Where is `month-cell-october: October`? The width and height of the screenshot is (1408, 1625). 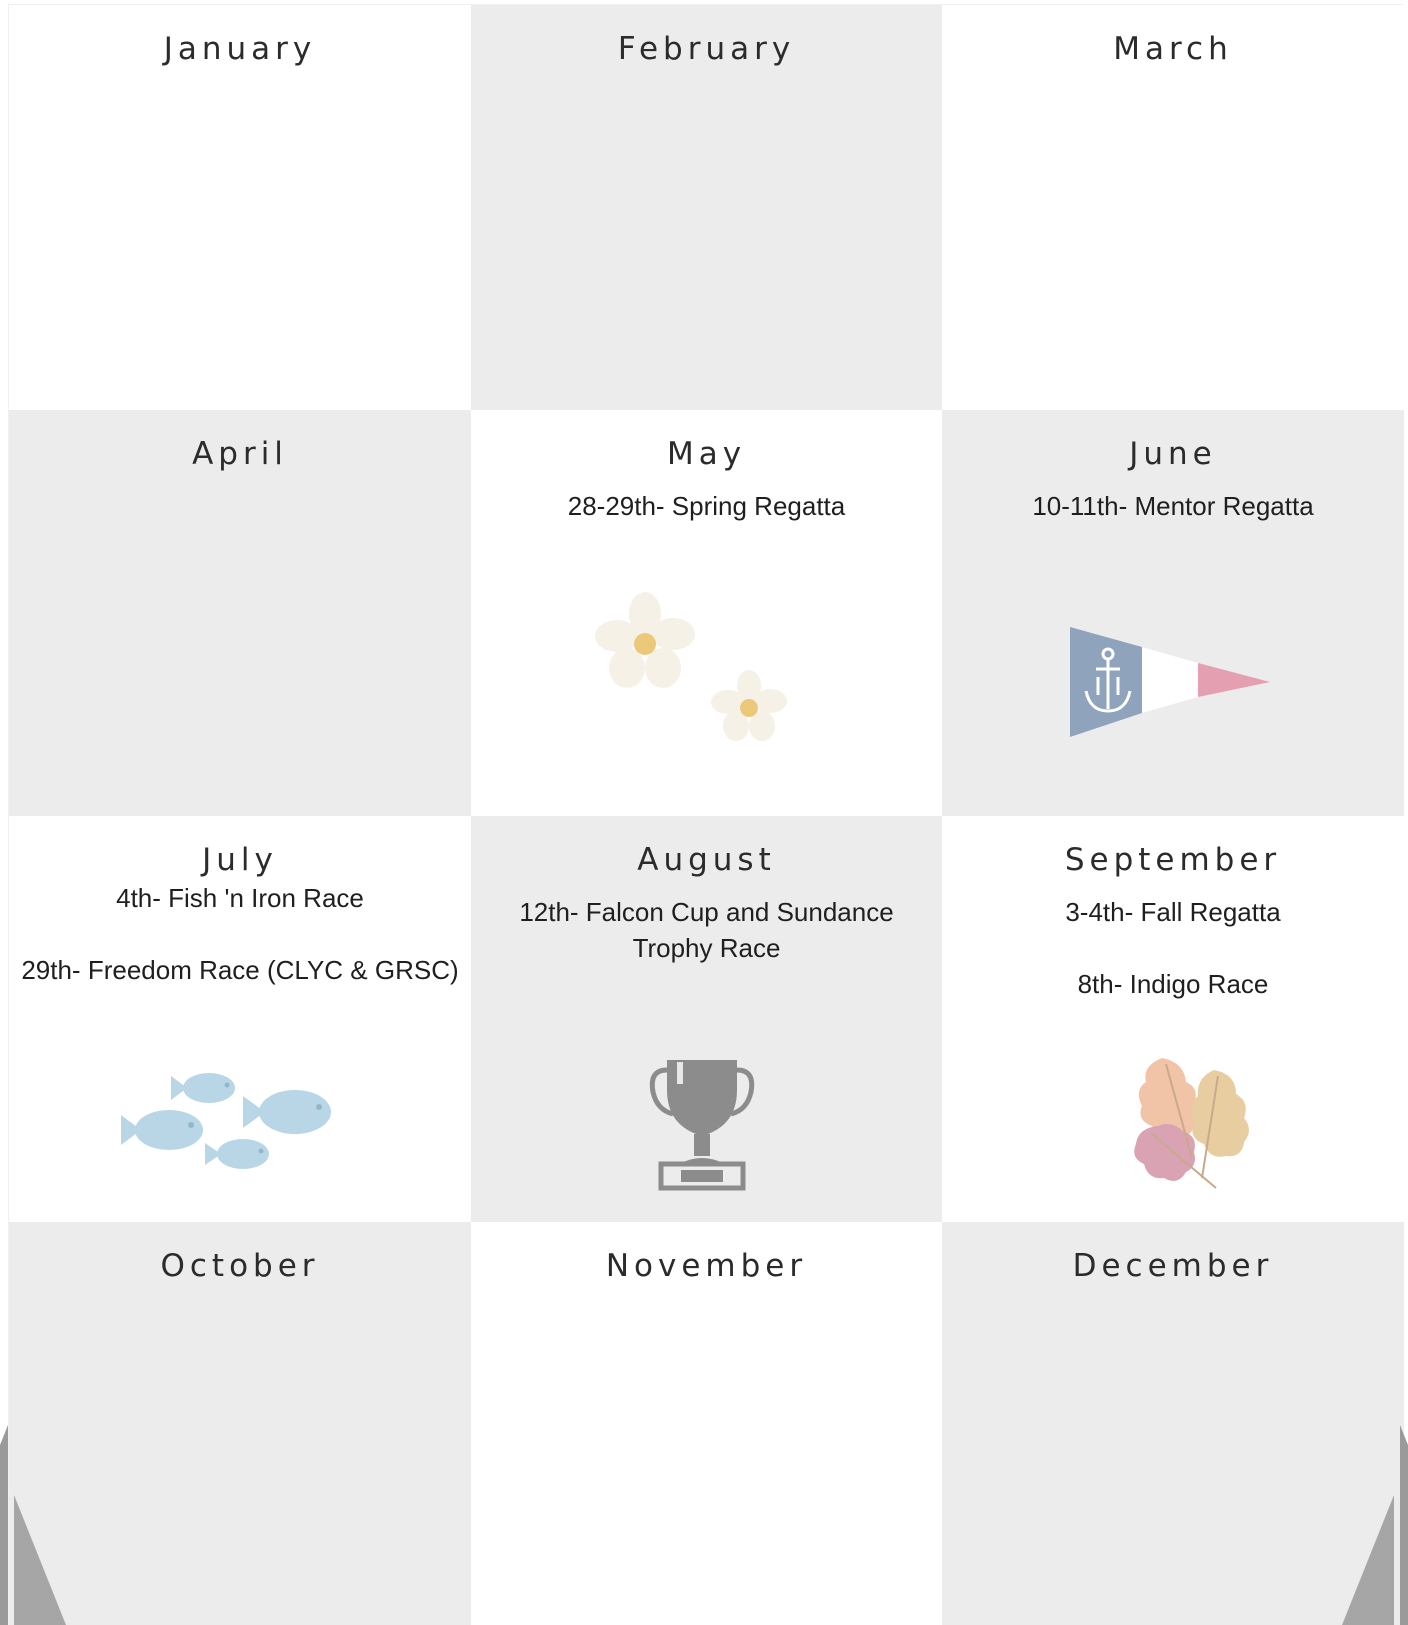
month-cell-october: October is located at coordinates (240, 1423).